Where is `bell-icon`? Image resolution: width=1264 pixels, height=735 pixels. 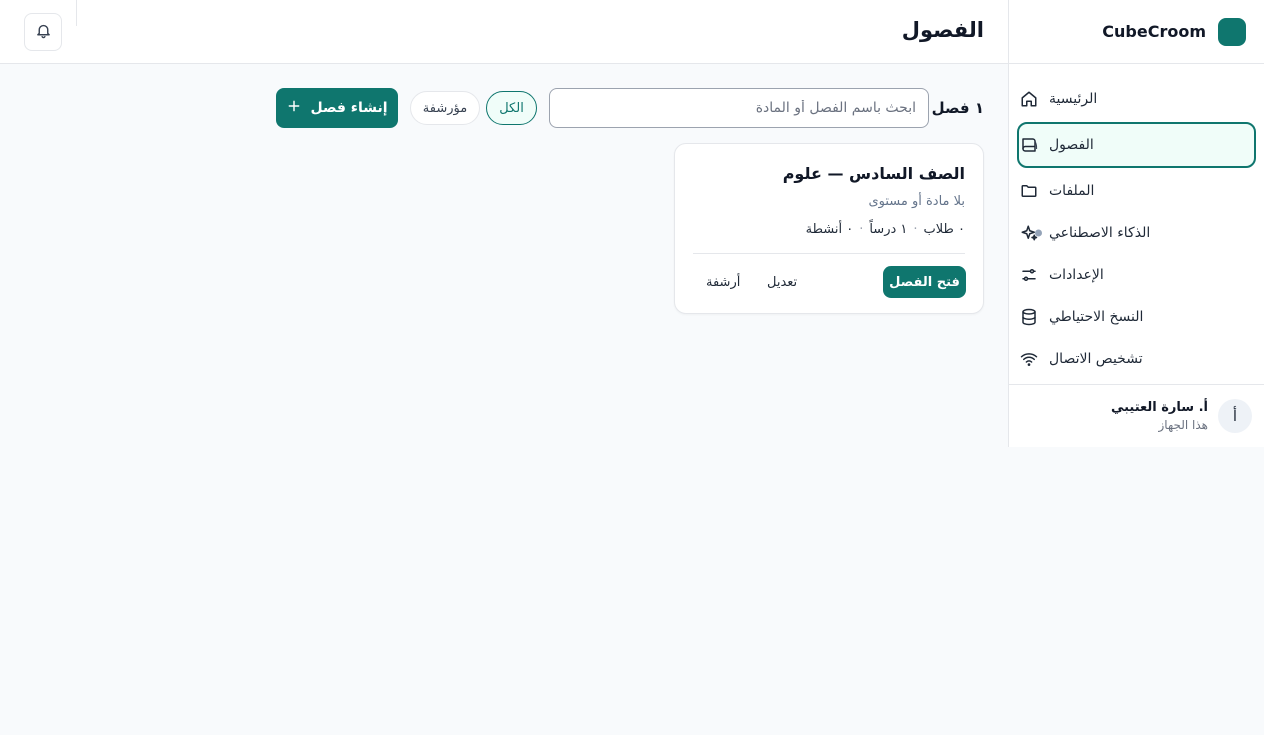
bell-icon is located at coordinates (43, 32).